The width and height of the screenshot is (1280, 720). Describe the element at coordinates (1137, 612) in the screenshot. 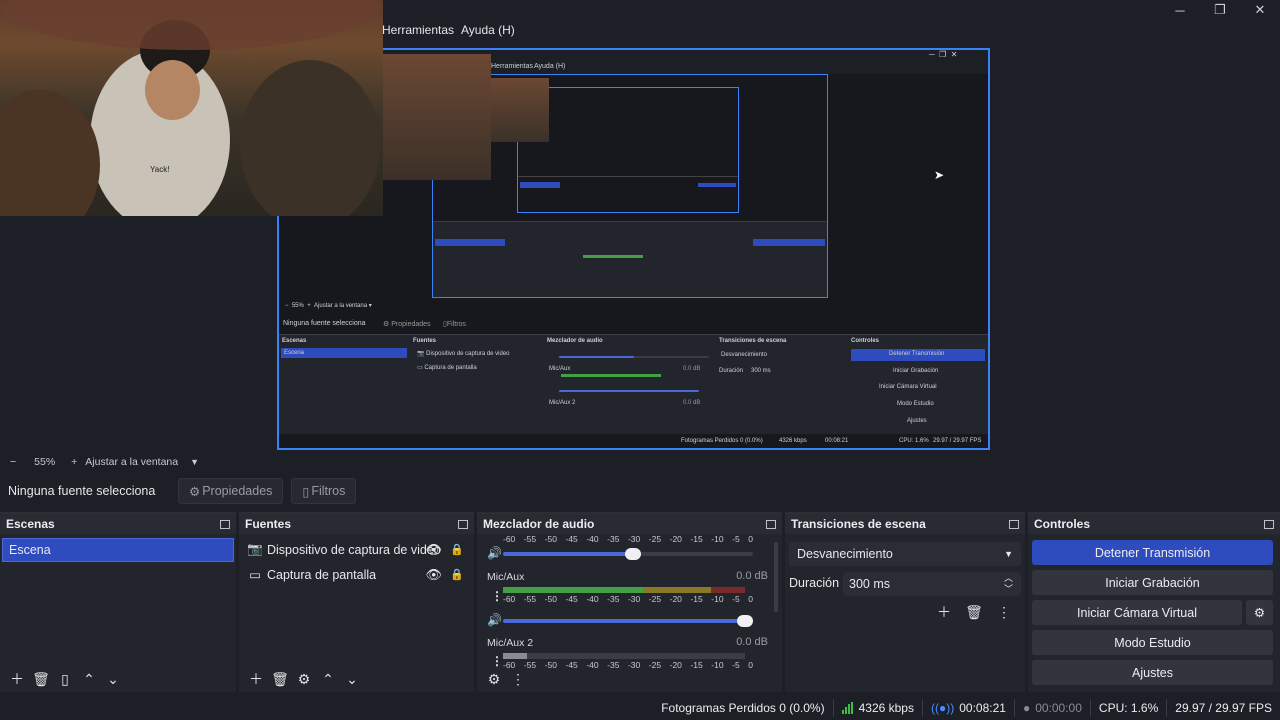

I see `start-virtual-camera-button: Iniciar Cámara Virtual` at that location.